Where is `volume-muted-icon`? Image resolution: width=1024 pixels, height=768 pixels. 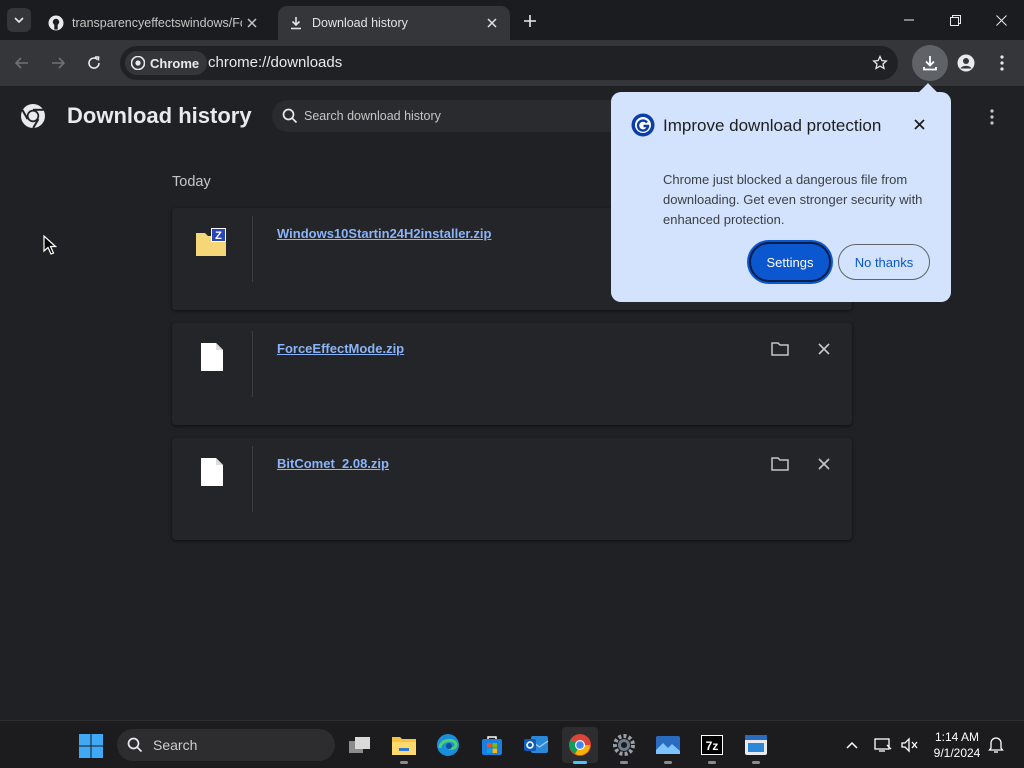 volume-muted-icon is located at coordinates (909, 745).